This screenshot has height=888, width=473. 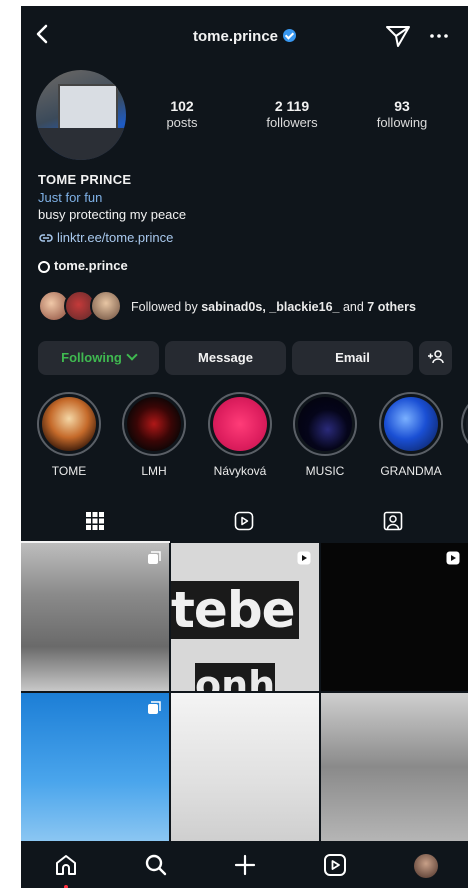 What do you see at coordinates (411, 435) in the screenshot?
I see `story-highlight: GRANDMA` at bounding box center [411, 435].